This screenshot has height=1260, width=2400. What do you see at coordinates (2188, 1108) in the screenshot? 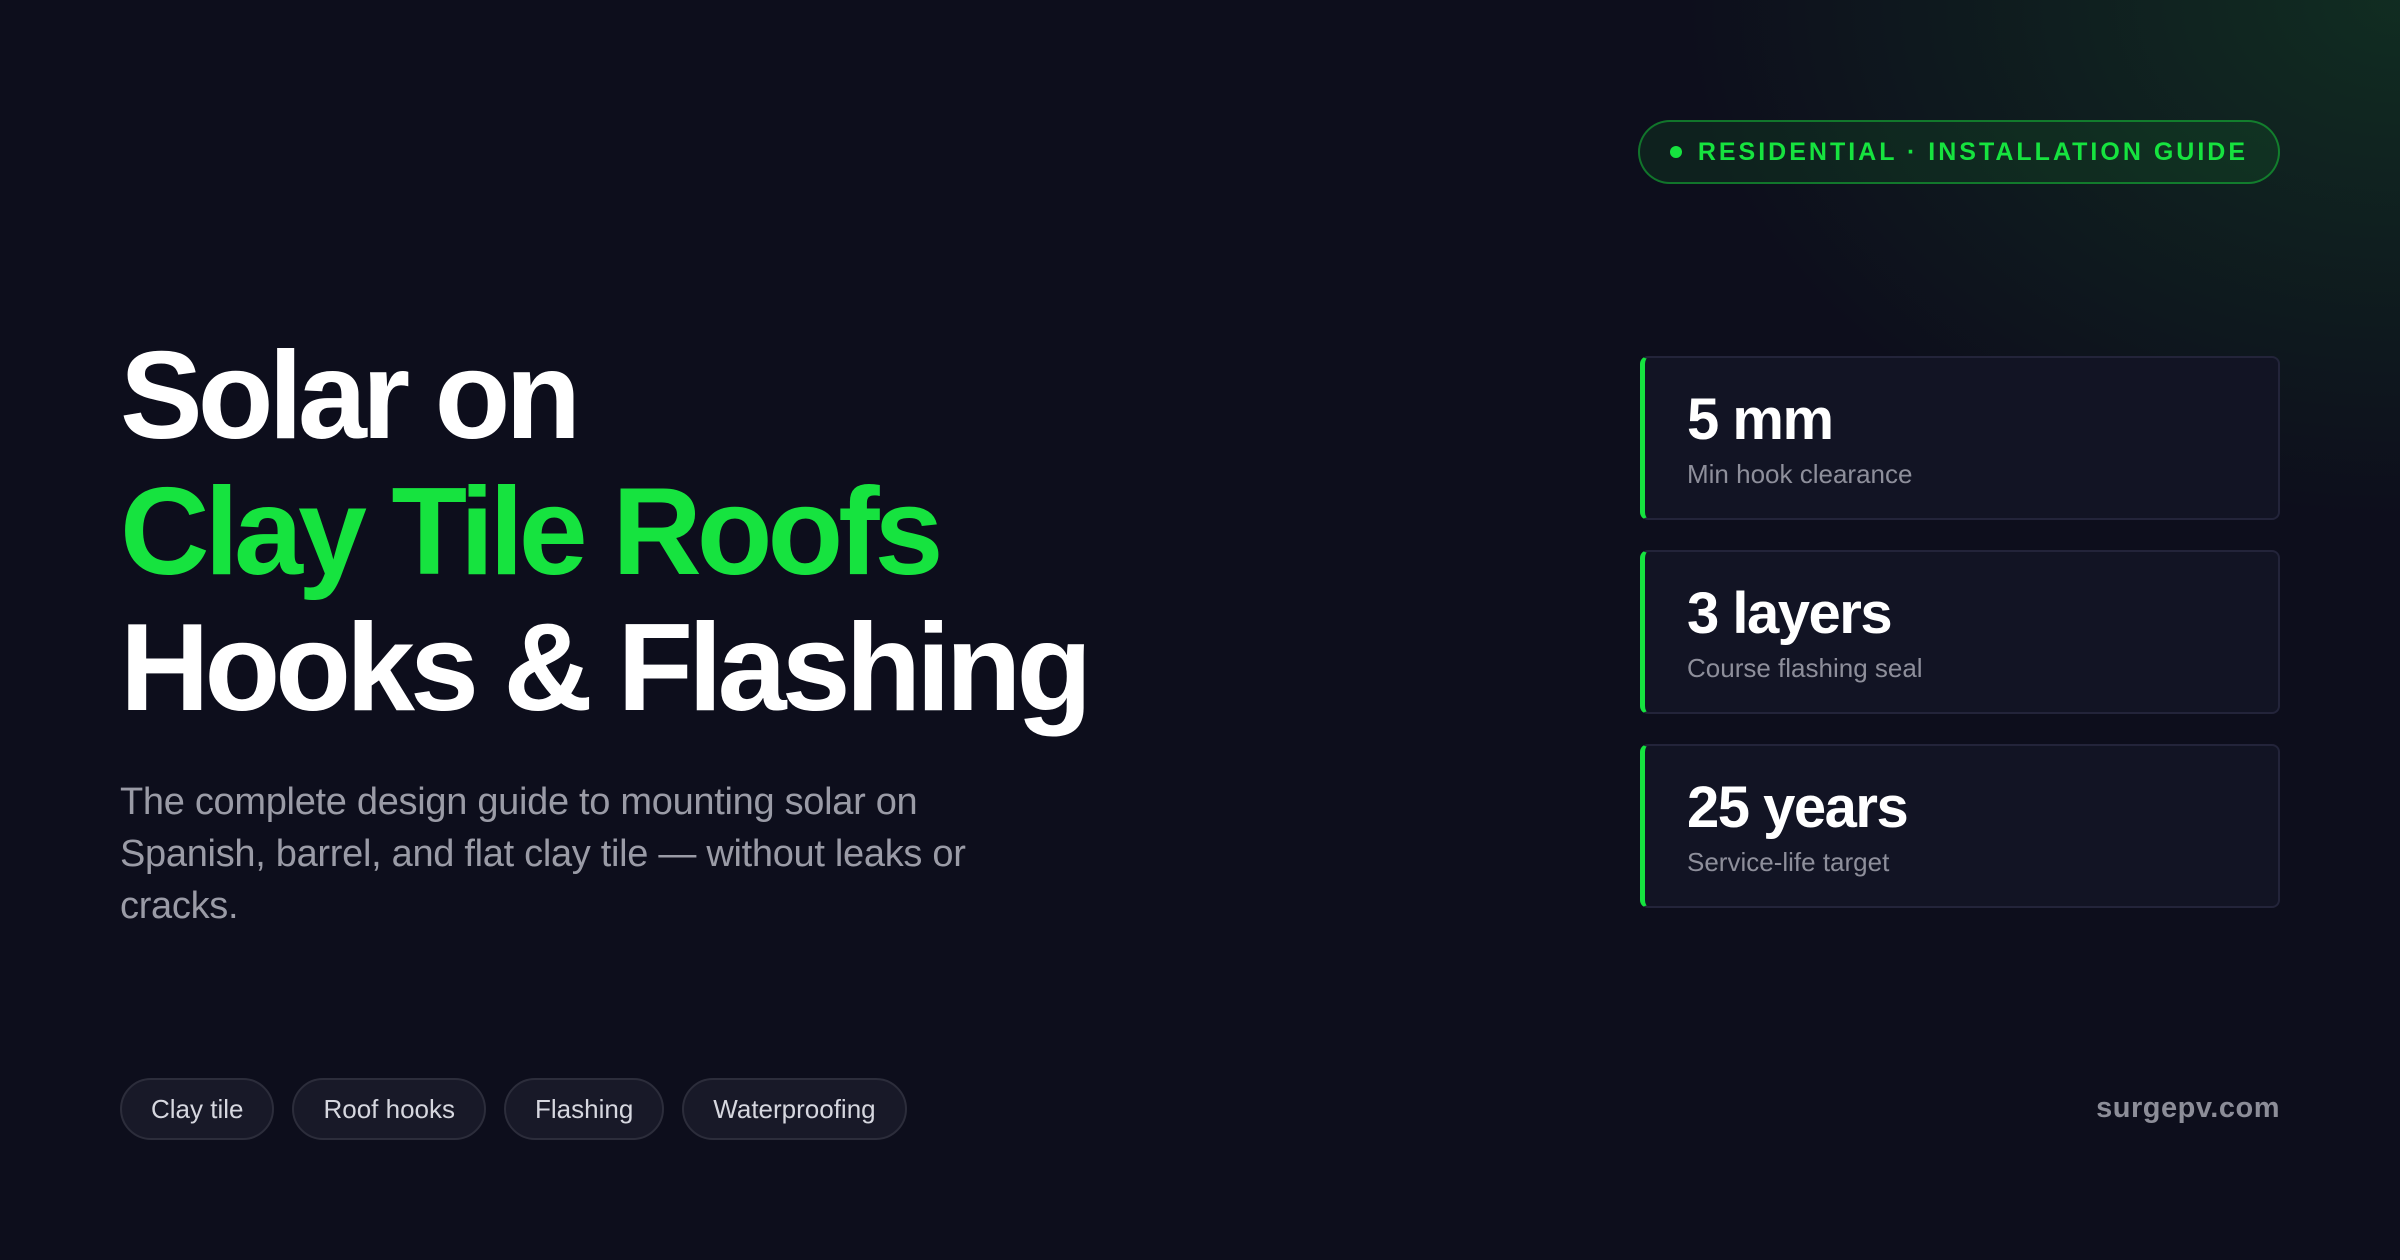
I see `site-domain: surgepv.com` at bounding box center [2188, 1108].